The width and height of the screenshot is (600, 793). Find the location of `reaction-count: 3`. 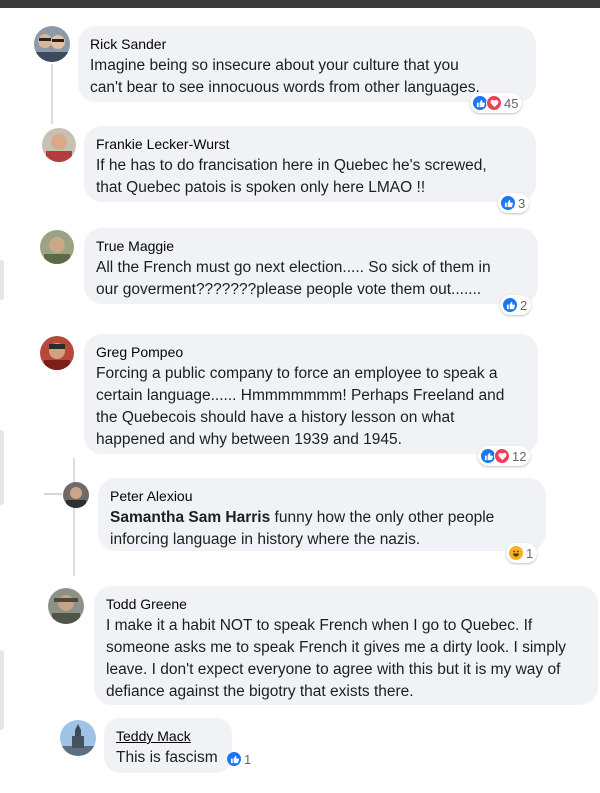

reaction-count: 3 is located at coordinates (522, 203).